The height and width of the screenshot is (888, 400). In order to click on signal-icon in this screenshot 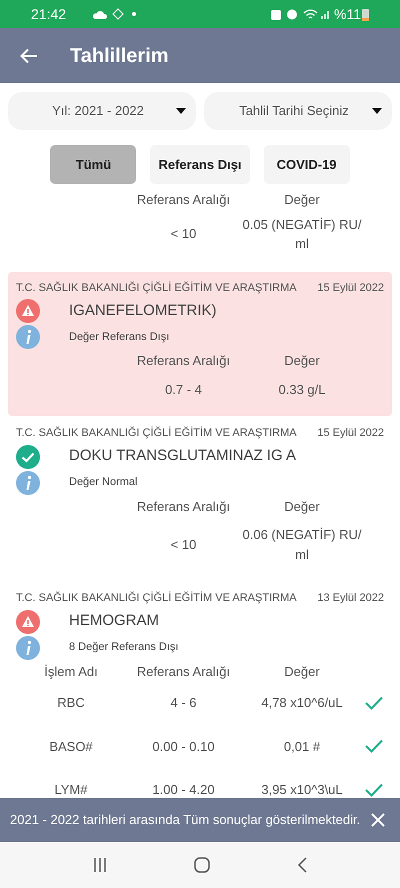, I will do `click(326, 14)`.